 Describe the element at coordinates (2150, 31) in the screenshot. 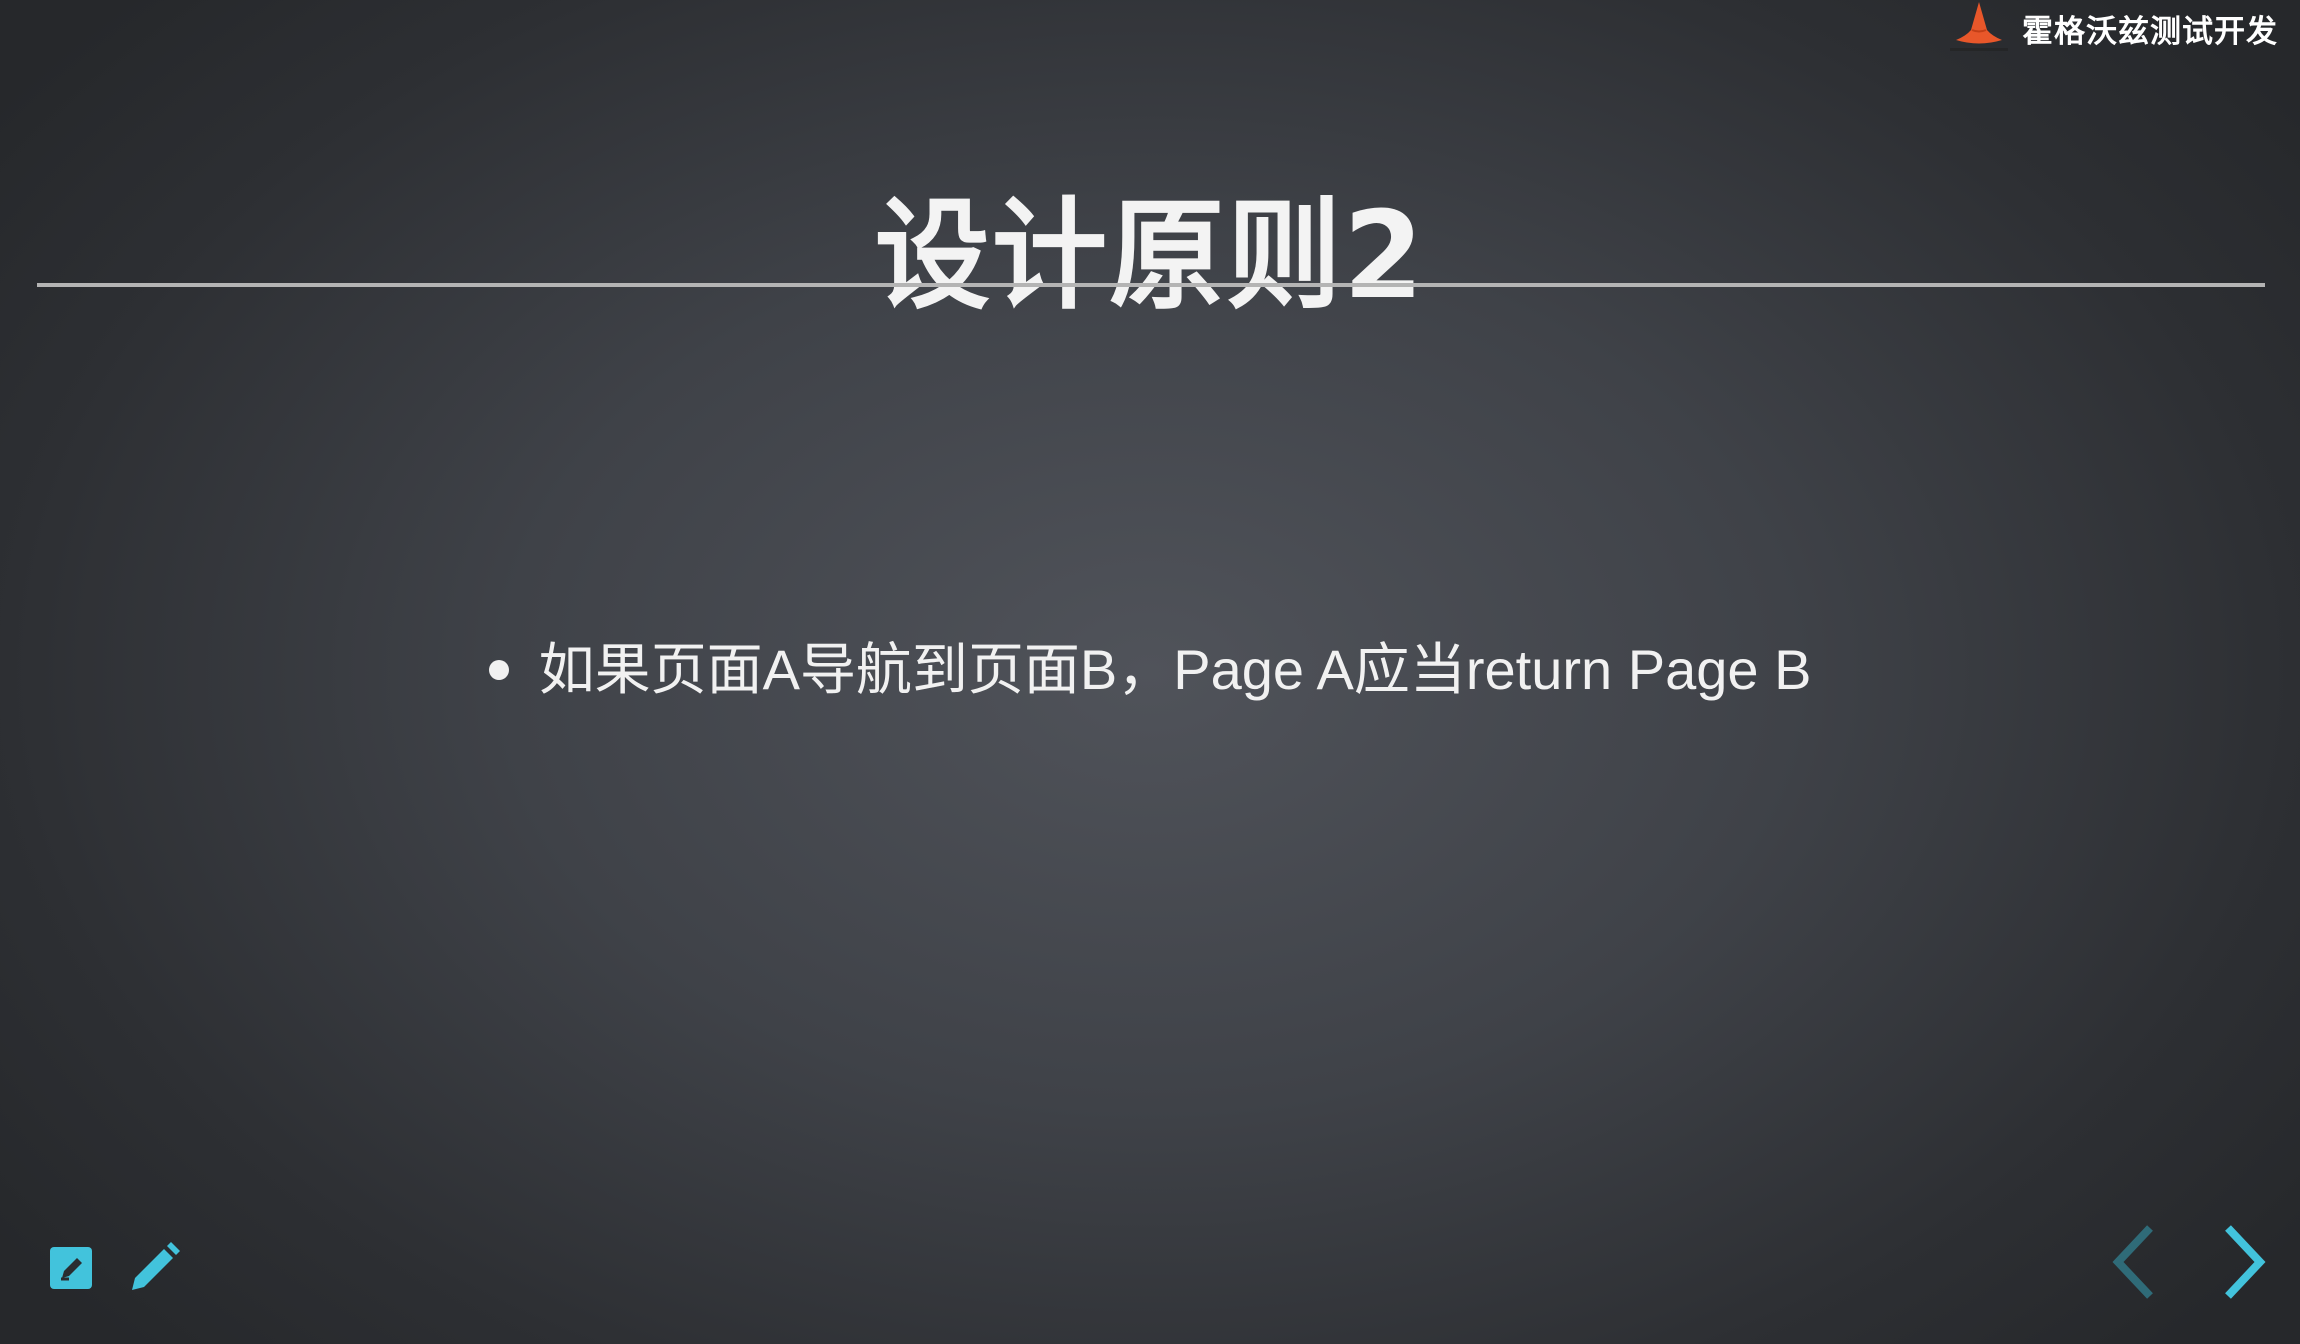

I see `brand-name: 霍格沃兹测试开发` at that location.